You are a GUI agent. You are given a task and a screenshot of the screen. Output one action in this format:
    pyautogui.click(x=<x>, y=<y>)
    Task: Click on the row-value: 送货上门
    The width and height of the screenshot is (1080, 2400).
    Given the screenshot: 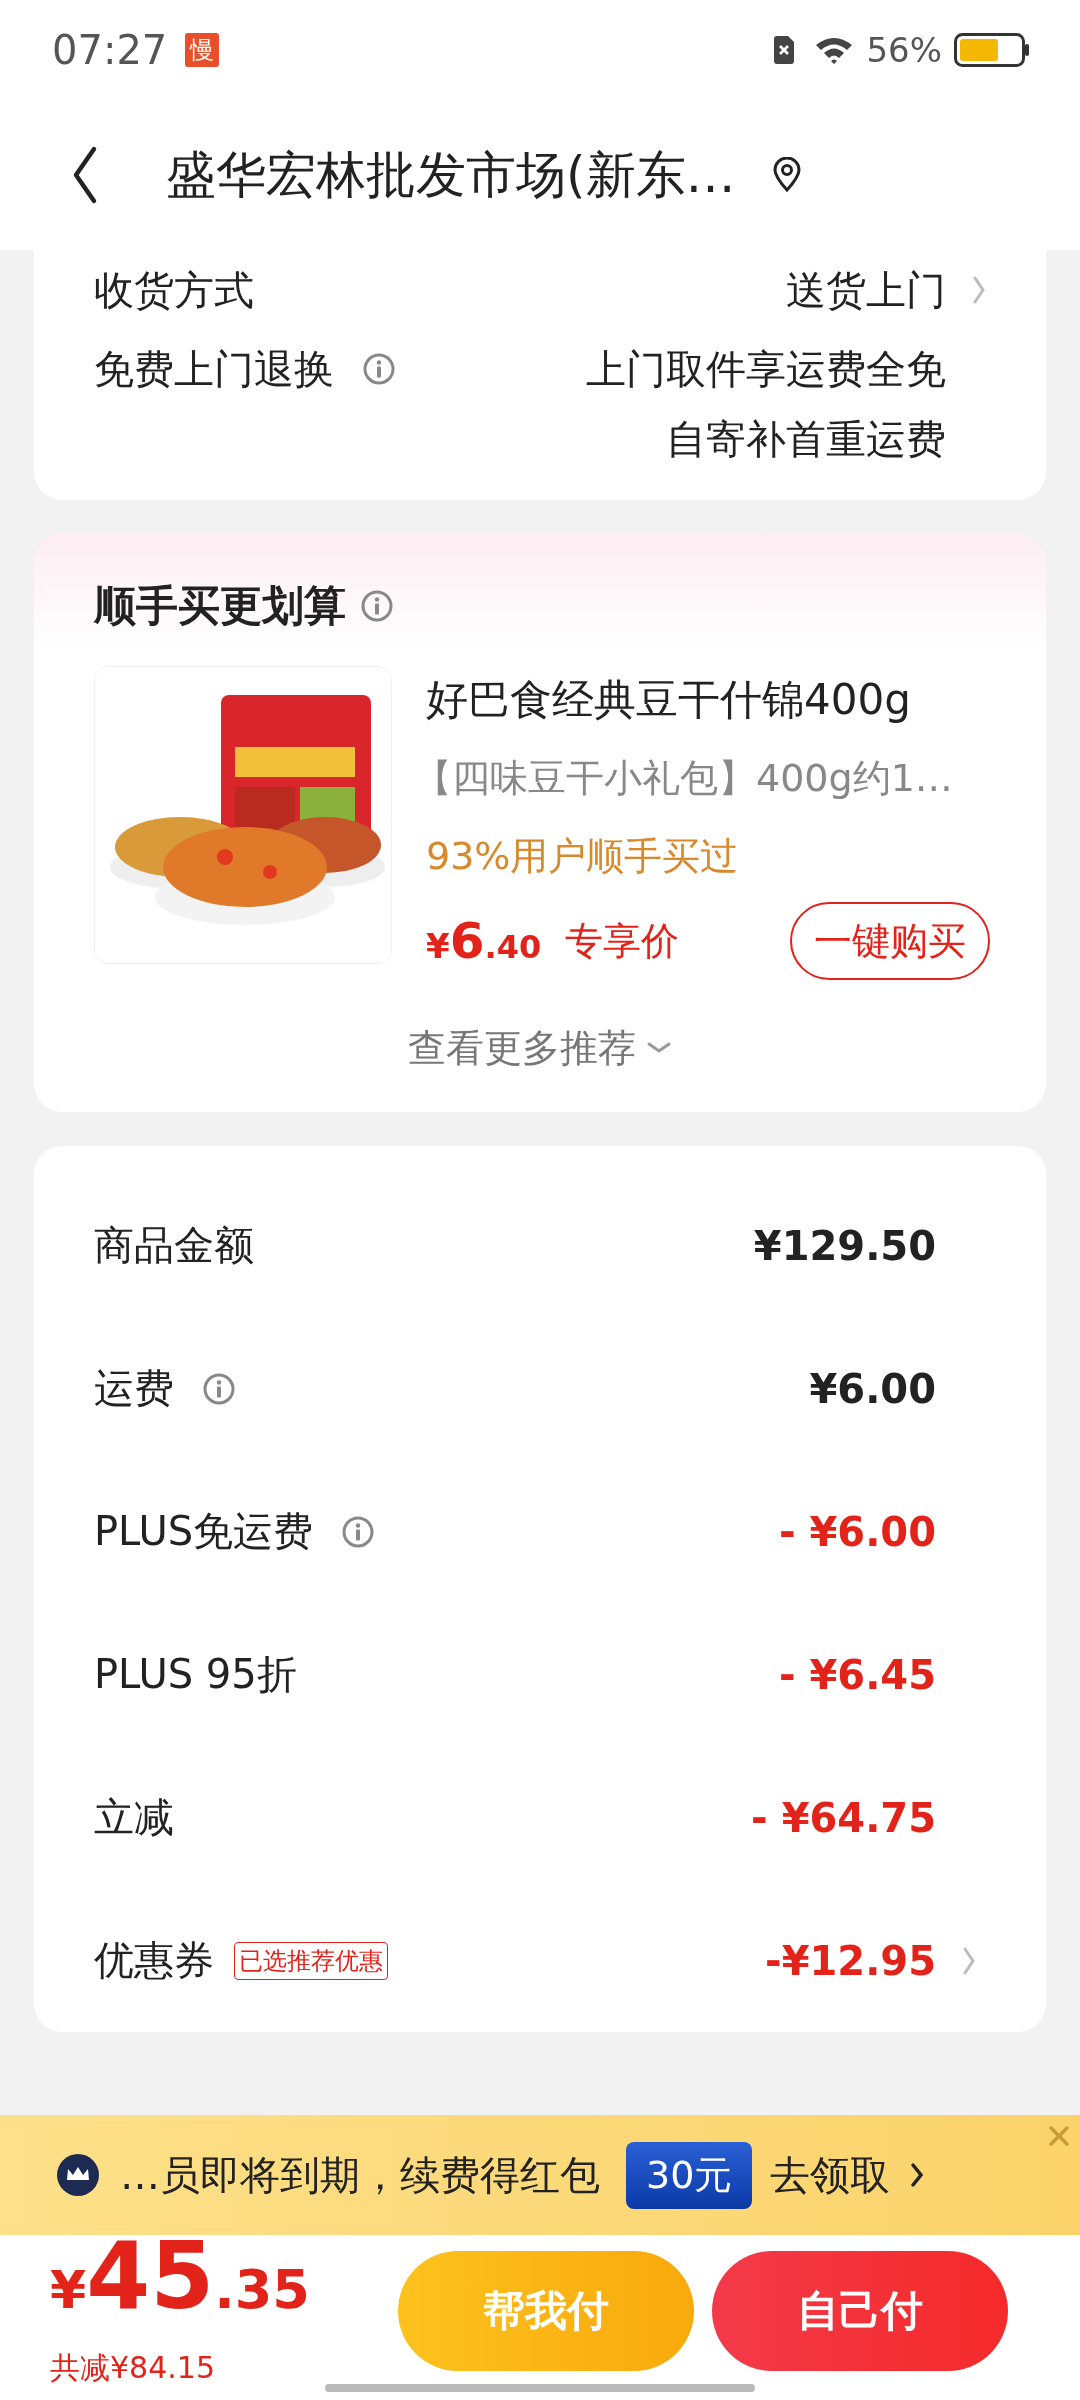 What is the action you would take?
    pyautogui.click(x=866, y=290)
    